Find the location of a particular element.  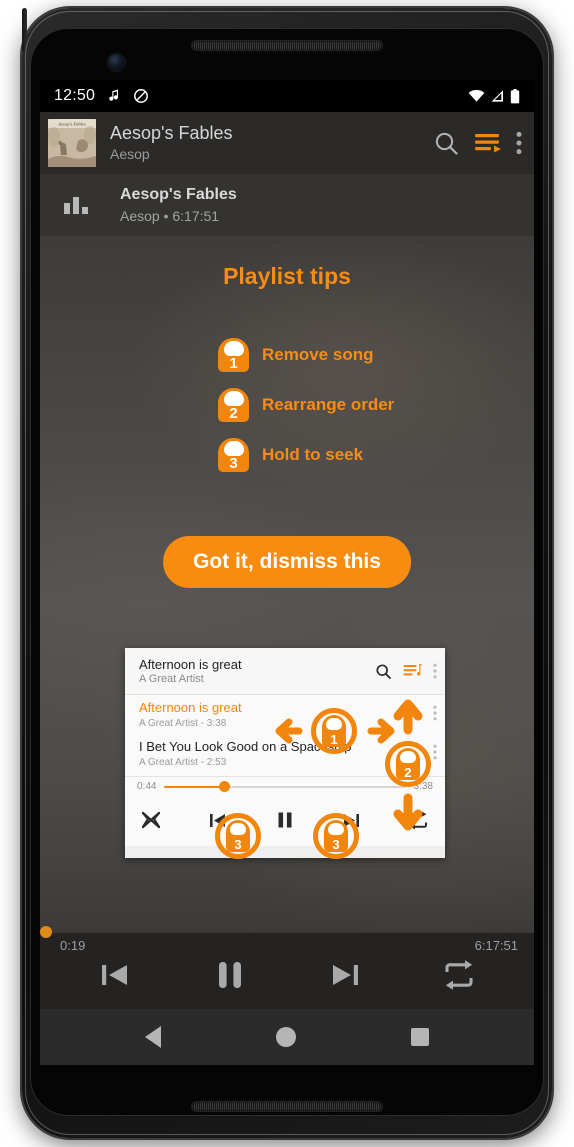

app-bar-subtitle: Aesop is located at coordinates (130, 154).